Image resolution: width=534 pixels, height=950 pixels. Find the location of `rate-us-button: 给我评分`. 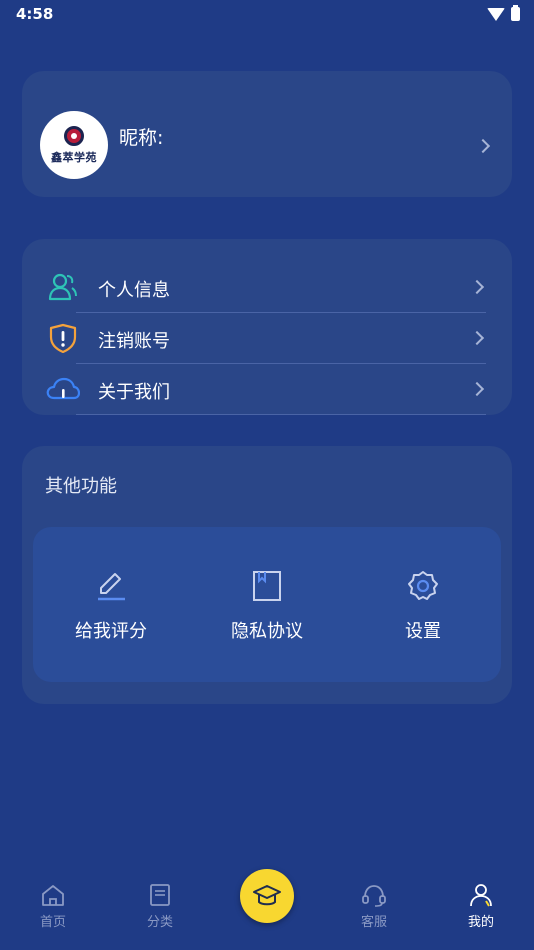

rate-us-button: 给我评分 is located at coordinates (111, 604).